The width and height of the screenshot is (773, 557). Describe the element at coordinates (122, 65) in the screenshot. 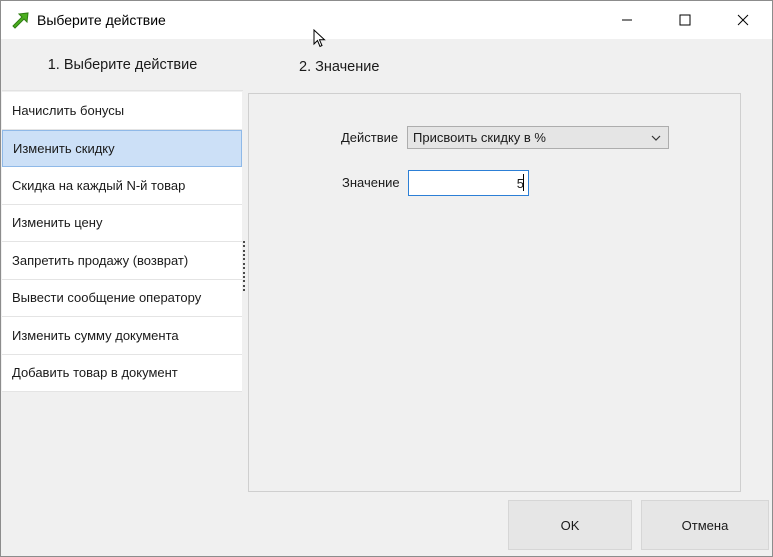

I see `step1-header: 1. Выберите действие` at that location.